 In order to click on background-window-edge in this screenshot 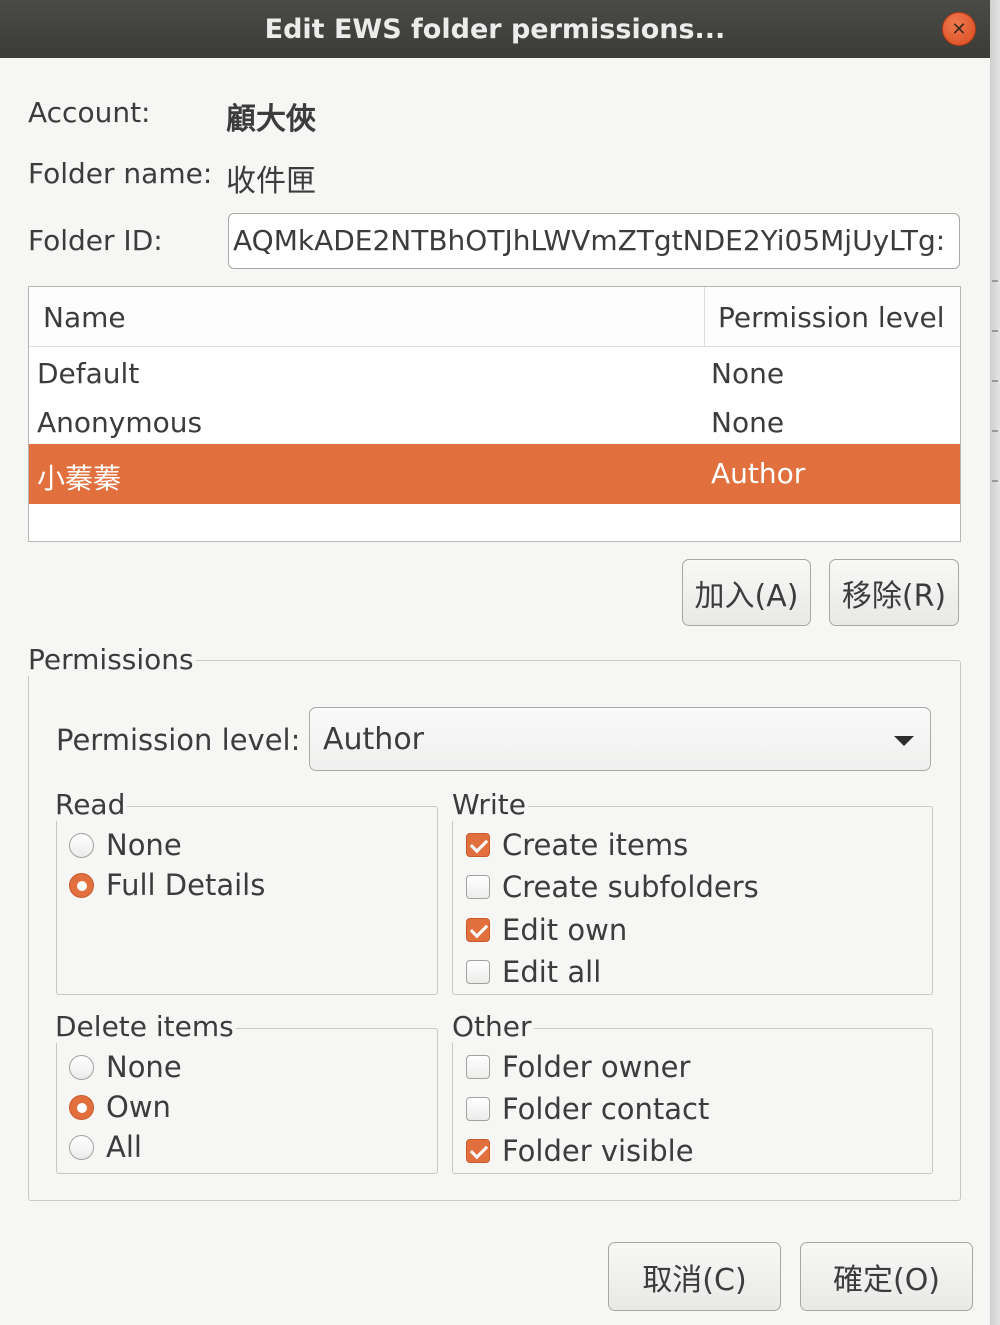, I will do `click(995, 662)`.